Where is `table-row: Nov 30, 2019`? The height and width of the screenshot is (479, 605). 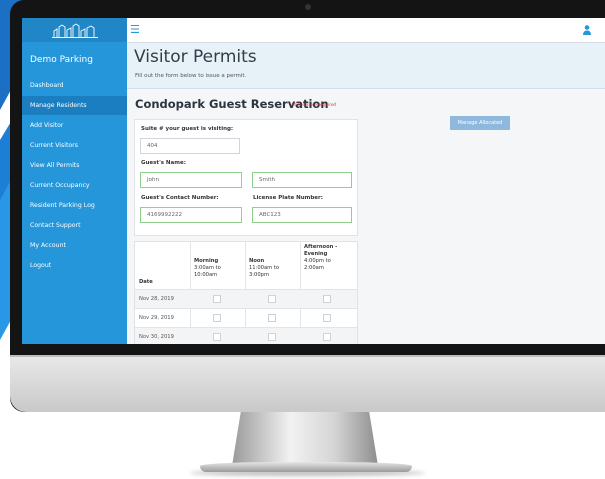 table-row: Nov 30, 2019 is located at coordinates (246, 335).